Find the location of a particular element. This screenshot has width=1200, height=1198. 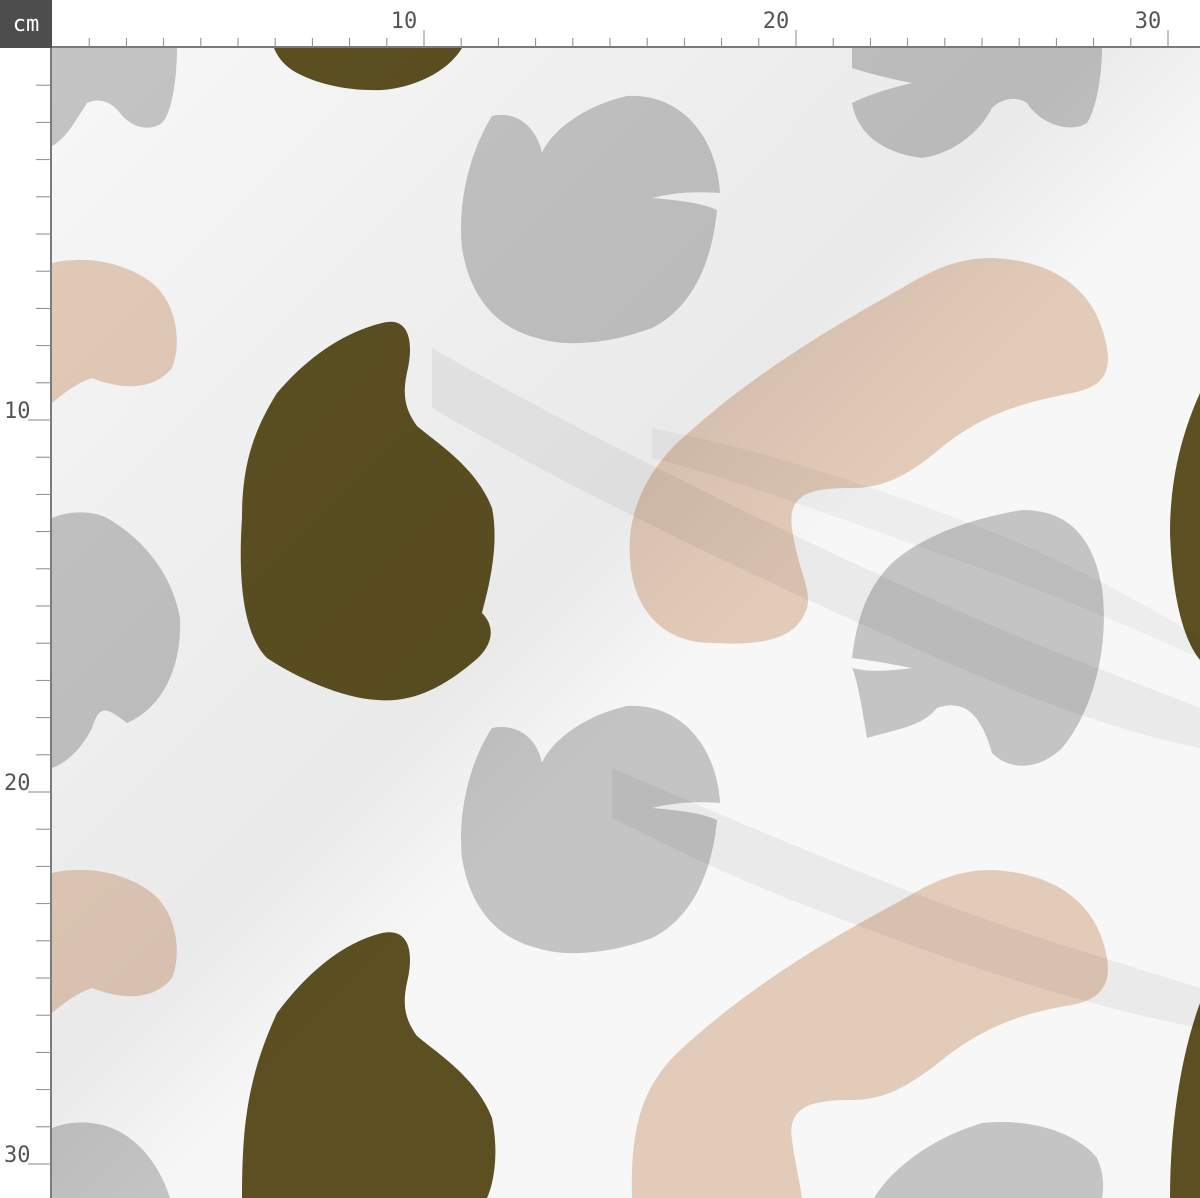

unit-badge: cm is located at coordinates (26, 24).